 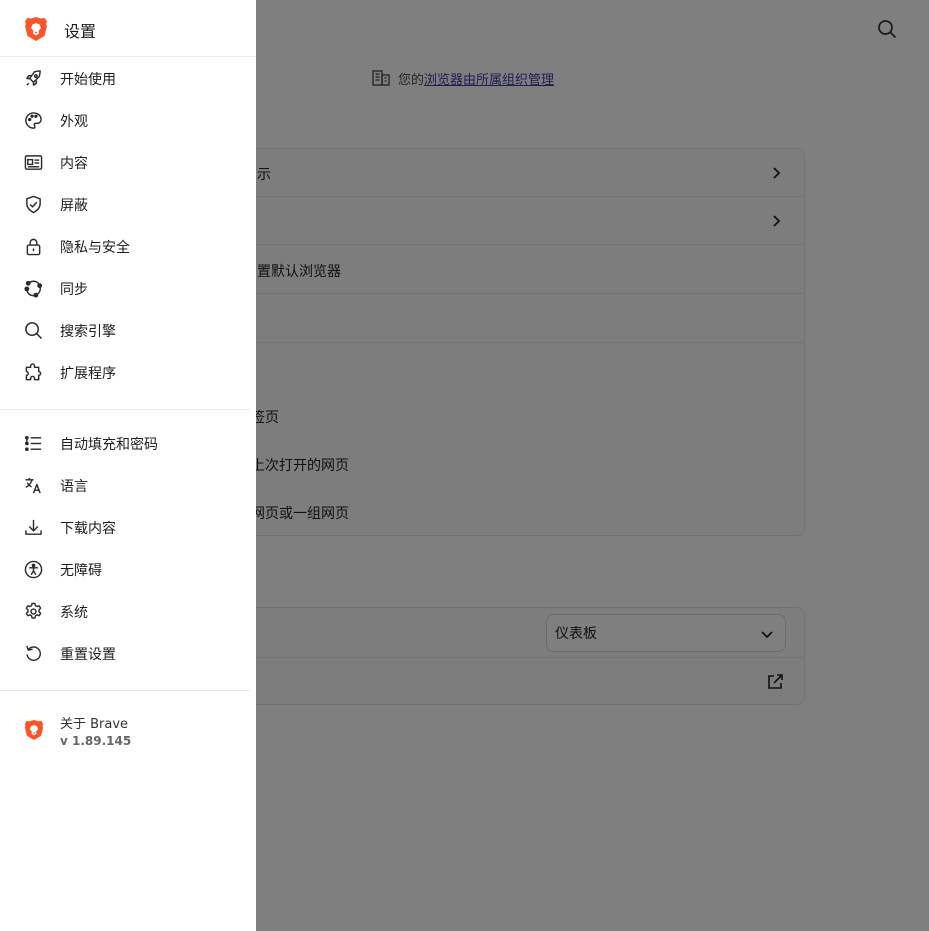 What do you see at coordinates (33, 485) in the screenshot?
I see `translate-icon` at bounding box center [33, 485].